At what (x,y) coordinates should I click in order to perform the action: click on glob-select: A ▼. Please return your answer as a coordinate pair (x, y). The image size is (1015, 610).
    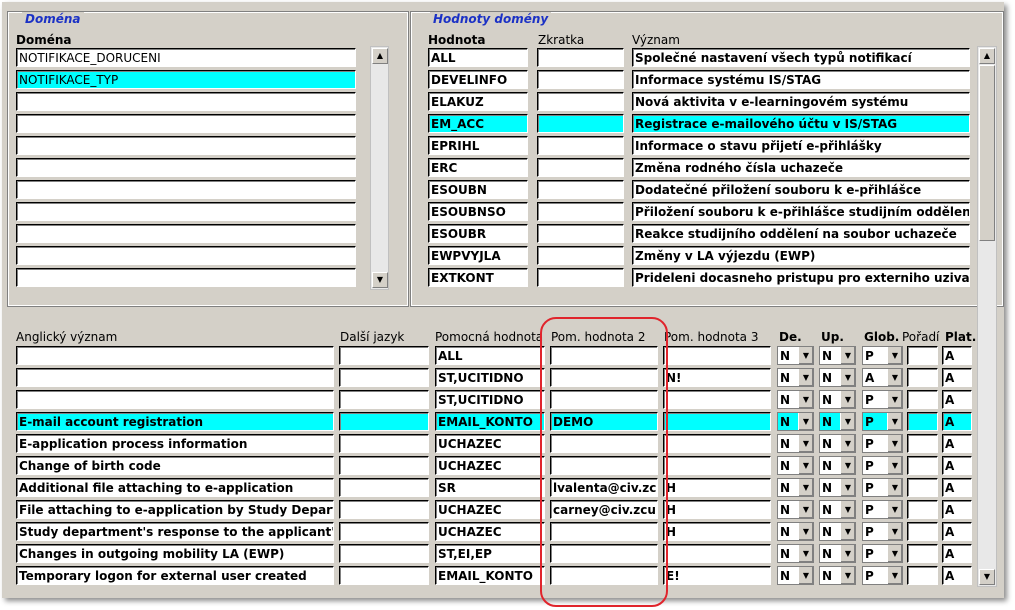
    Looking at the image, I should click on (882, 377).